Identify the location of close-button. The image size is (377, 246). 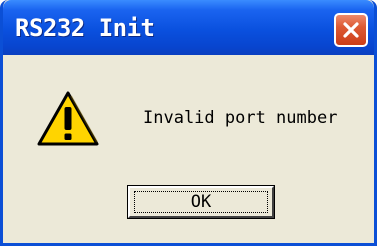
(351, 30).